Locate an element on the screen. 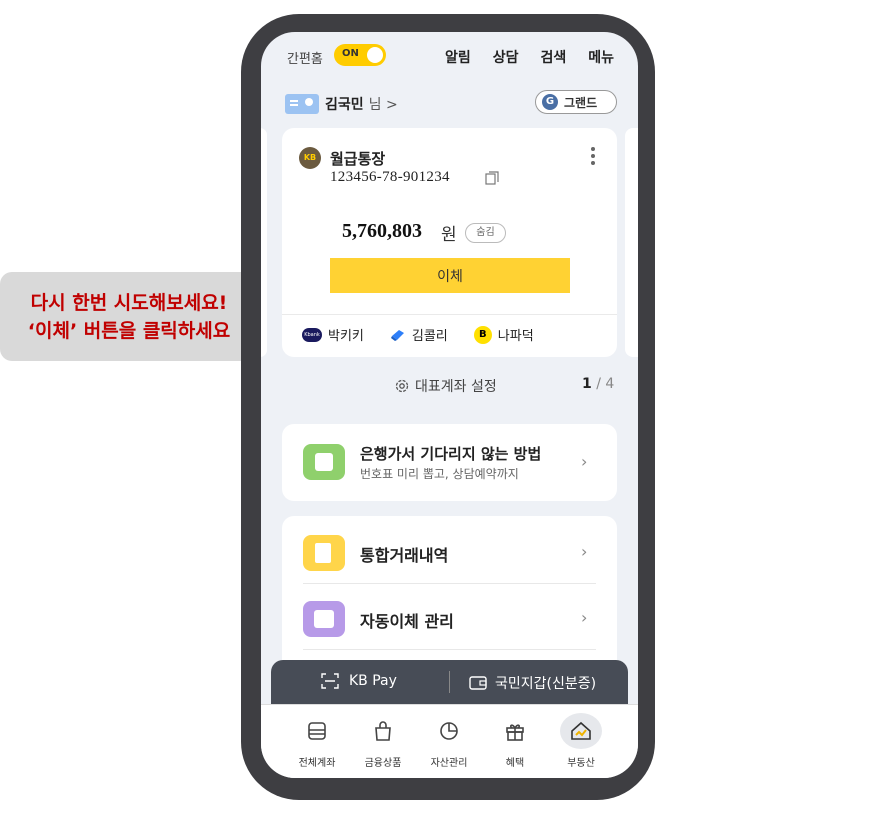 Image resolution: width=875 pixels, height=829 pixels. user-profile-link: 김국민 님 > is located at coordinates (341, 104).